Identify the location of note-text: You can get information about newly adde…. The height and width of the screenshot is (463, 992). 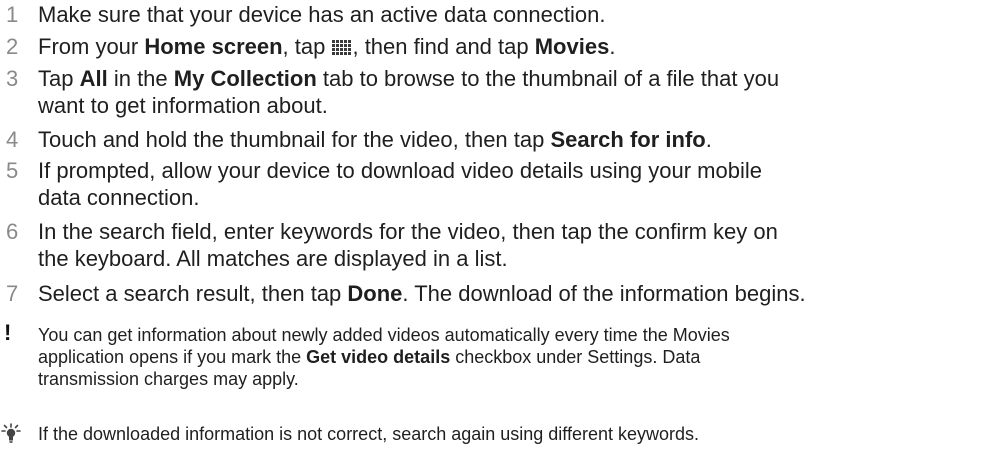
(384, 357).